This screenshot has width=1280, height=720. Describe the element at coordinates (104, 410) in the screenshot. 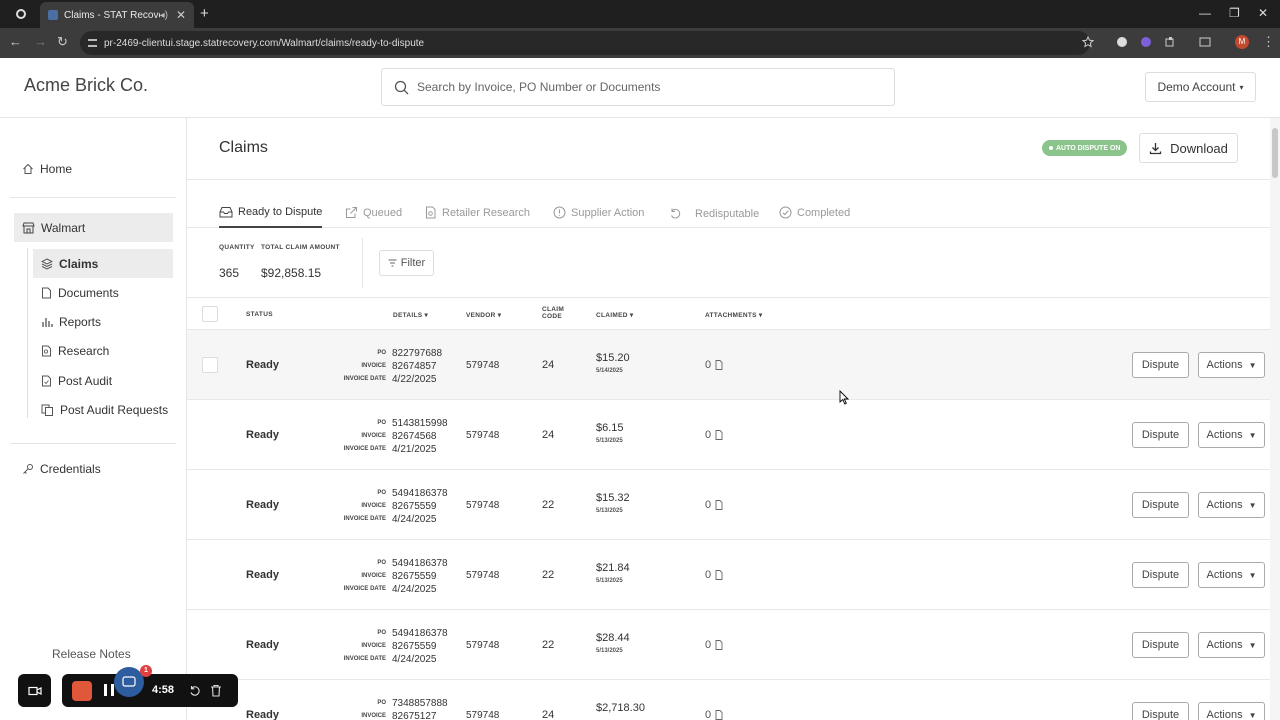

I see `sidebar-item-post-audit-requests: Post Audit Requests` at that location.